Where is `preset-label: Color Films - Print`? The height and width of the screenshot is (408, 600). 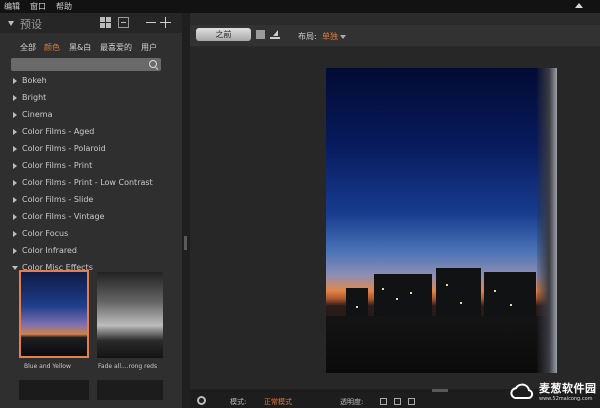 preset-label: Color Films - Print is located at coordinates (57, 165).